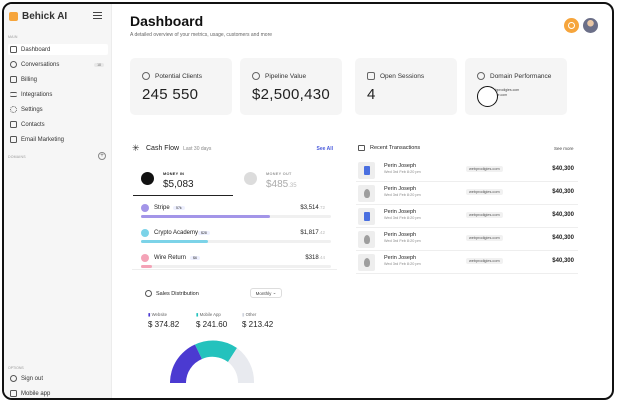  Describe the element at coordinates (371, 94) in the screenshot. I see `stat-value: 4` at that location.